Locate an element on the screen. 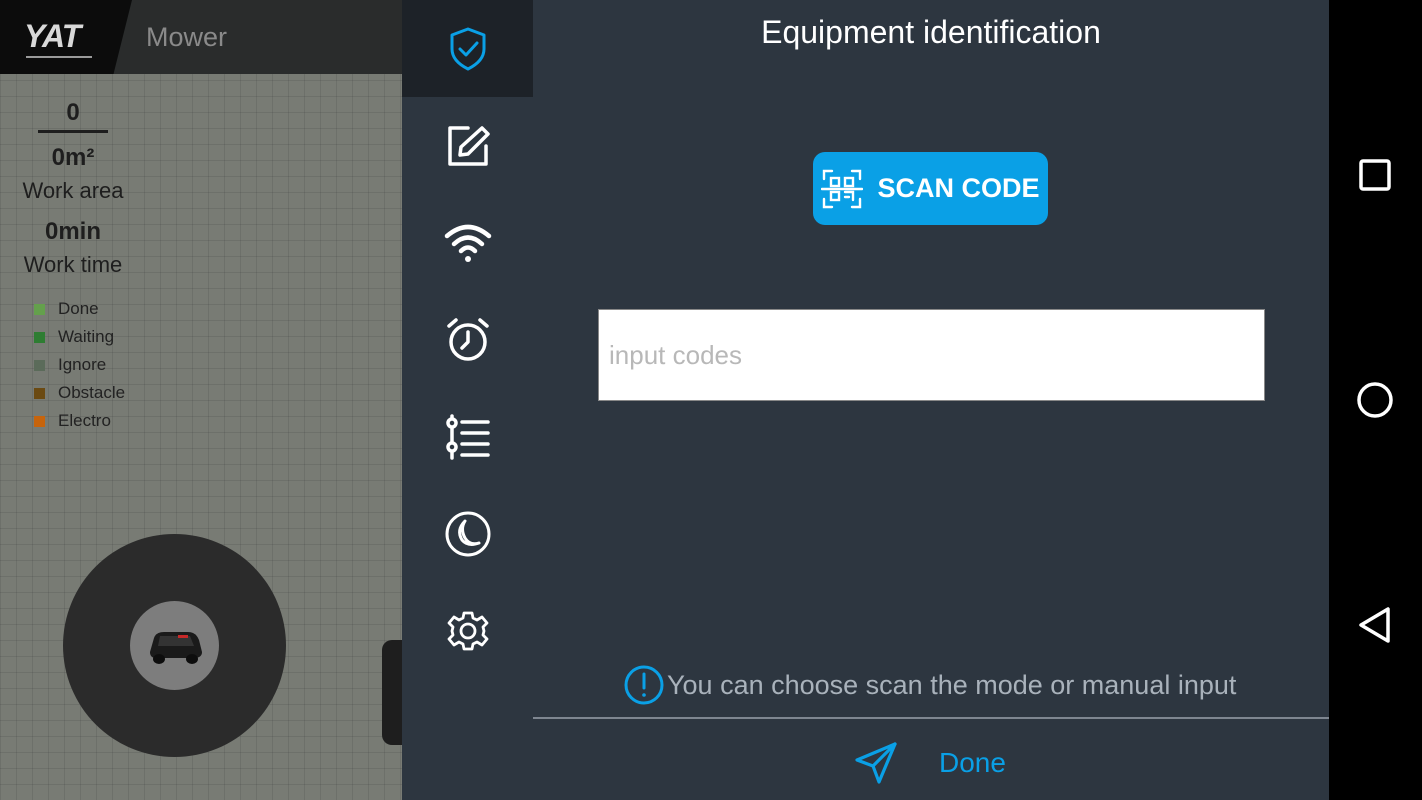 Image resolution: width=1422 pixels, height=800 pixels. alarm-clock-icon is located at coordinates (467, 339).